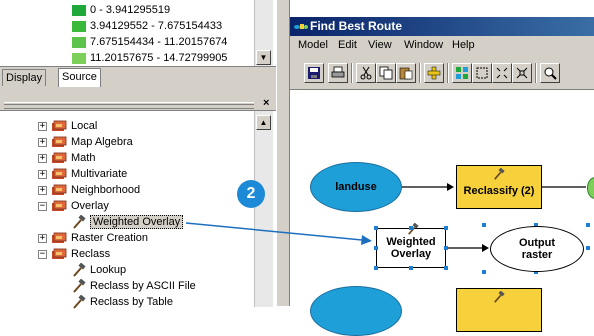  Describe the element at coordinates (159, 58) in the screenshot. I see `legend-label: 11.20157675 - 14.72799905` at that location.